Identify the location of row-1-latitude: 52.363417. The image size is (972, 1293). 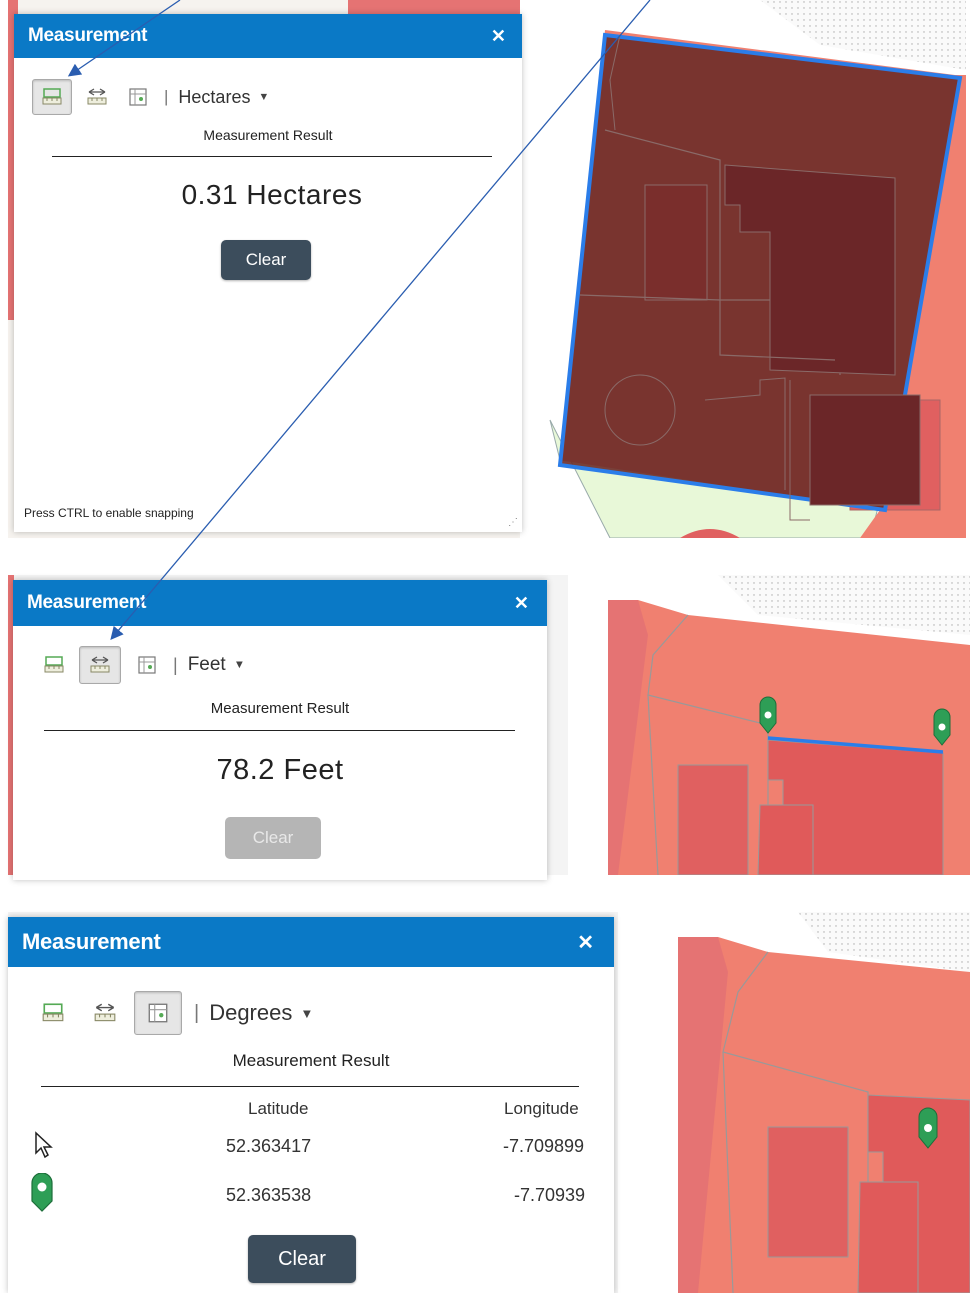
(269, 1146).